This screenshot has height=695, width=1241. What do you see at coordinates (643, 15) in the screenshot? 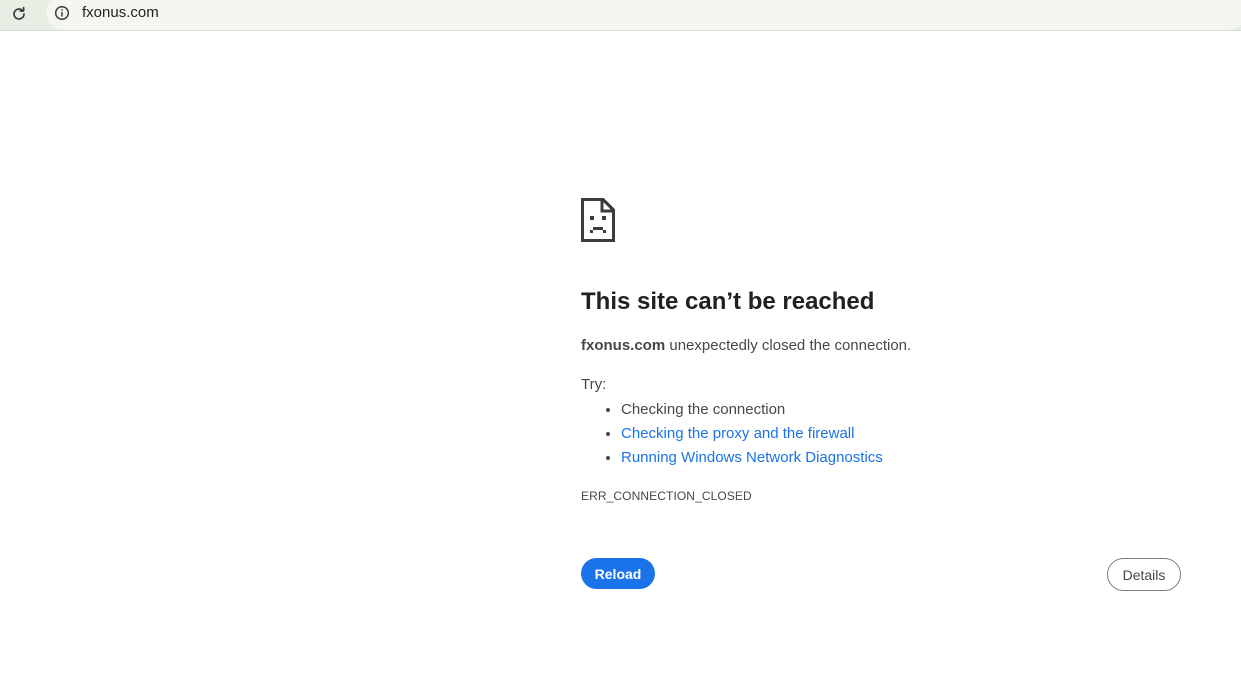
I see `address-bar` at bounding box center [643, 15].